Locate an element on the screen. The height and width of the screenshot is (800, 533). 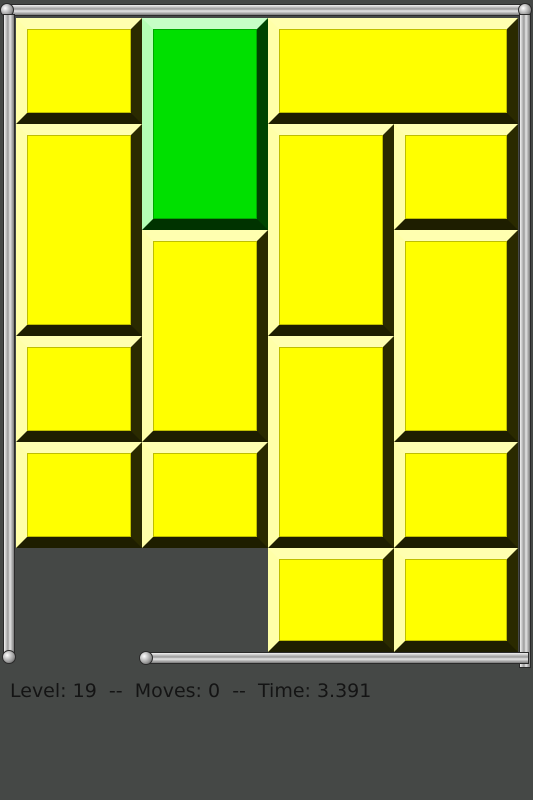
block-b is located at coordinates (393, 71).